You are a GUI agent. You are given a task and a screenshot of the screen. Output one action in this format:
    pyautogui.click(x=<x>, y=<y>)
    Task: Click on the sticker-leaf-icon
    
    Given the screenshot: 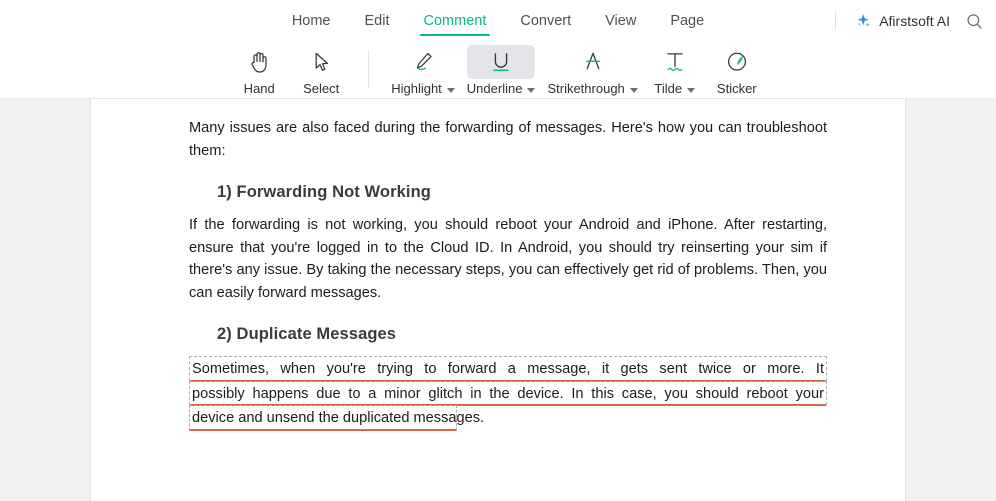 What is the action you would take?
    pyautogui.click(x=736, y=61)
    